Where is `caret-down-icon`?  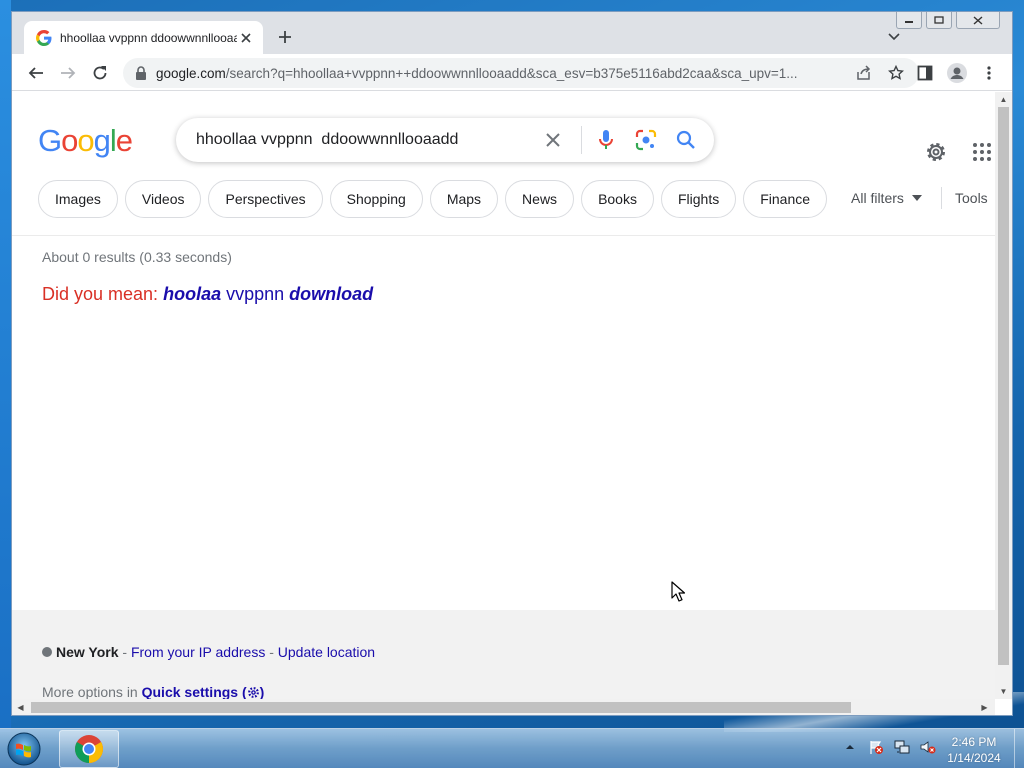 caret-down-icon is located at coordinates (916, 198).